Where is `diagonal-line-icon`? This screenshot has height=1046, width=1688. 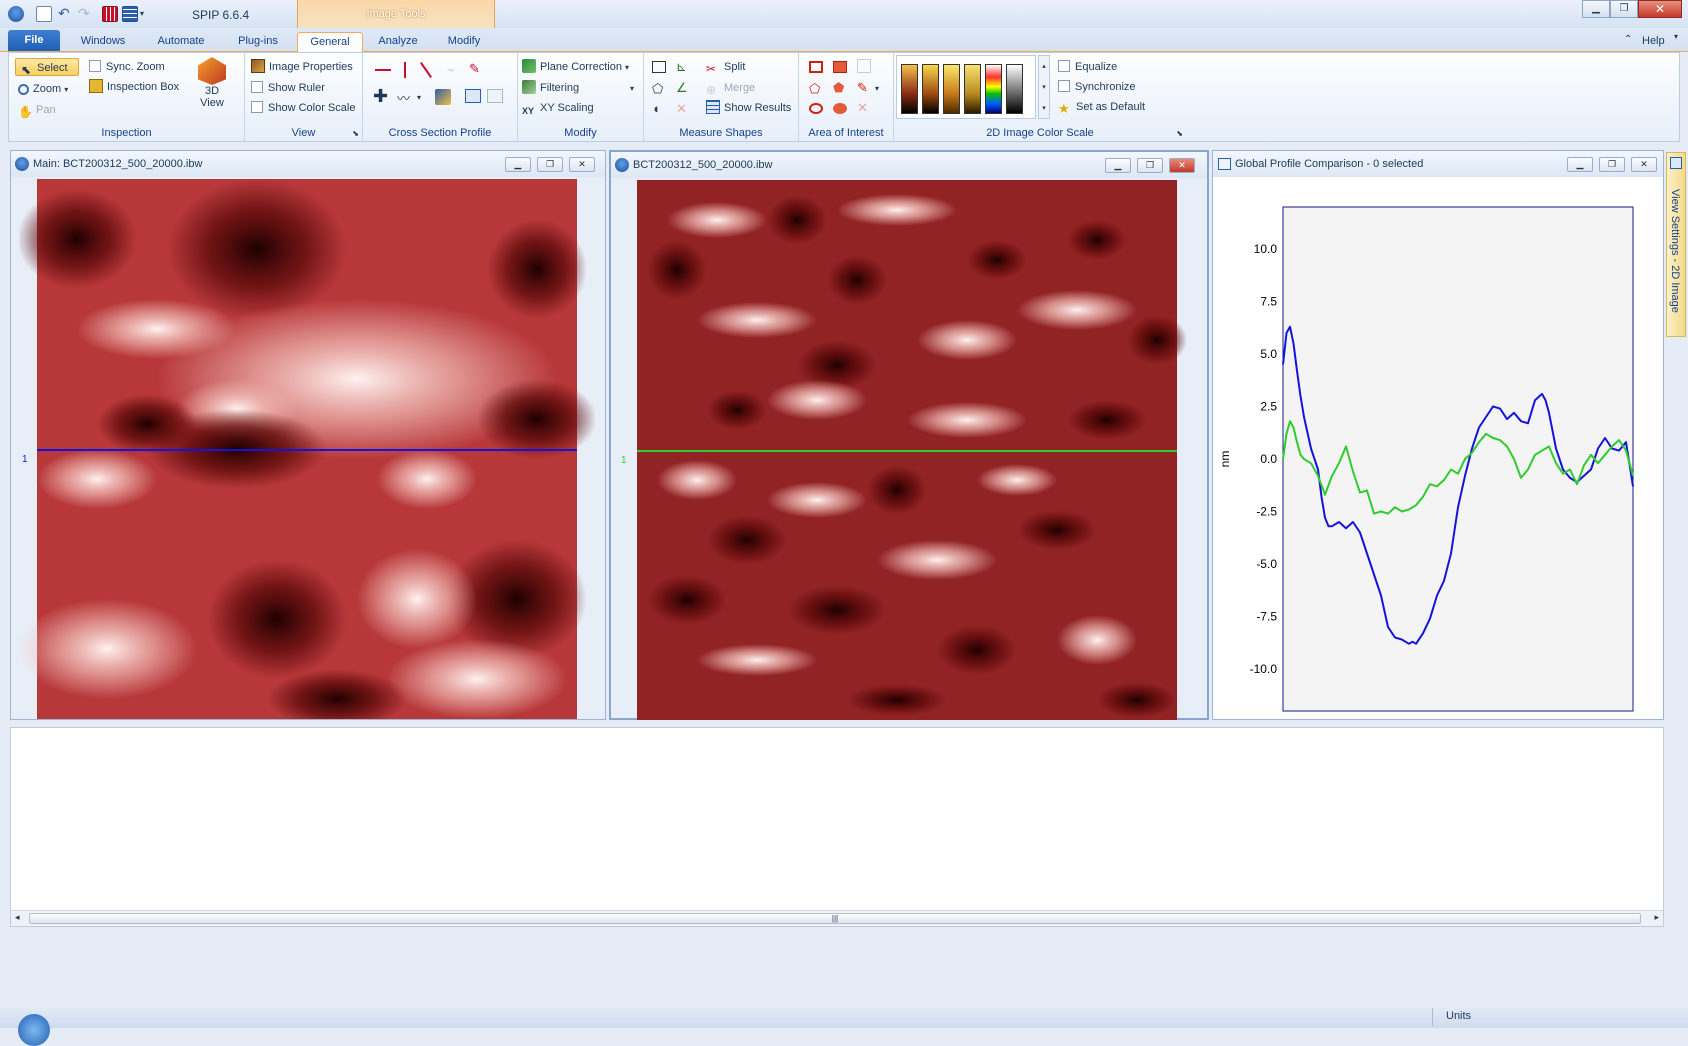 diagonal-line-icon is located at coordinates (426, 70).